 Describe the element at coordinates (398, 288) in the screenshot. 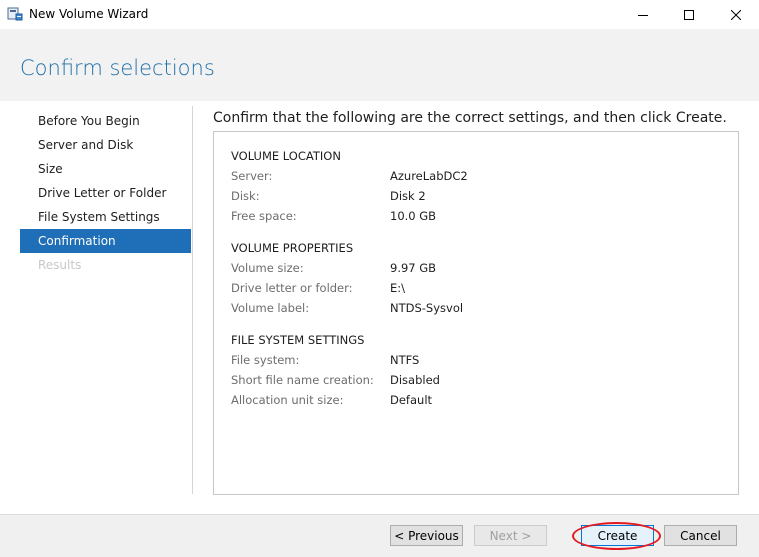

I see `row-value-drive-letter: E:\` at that location.